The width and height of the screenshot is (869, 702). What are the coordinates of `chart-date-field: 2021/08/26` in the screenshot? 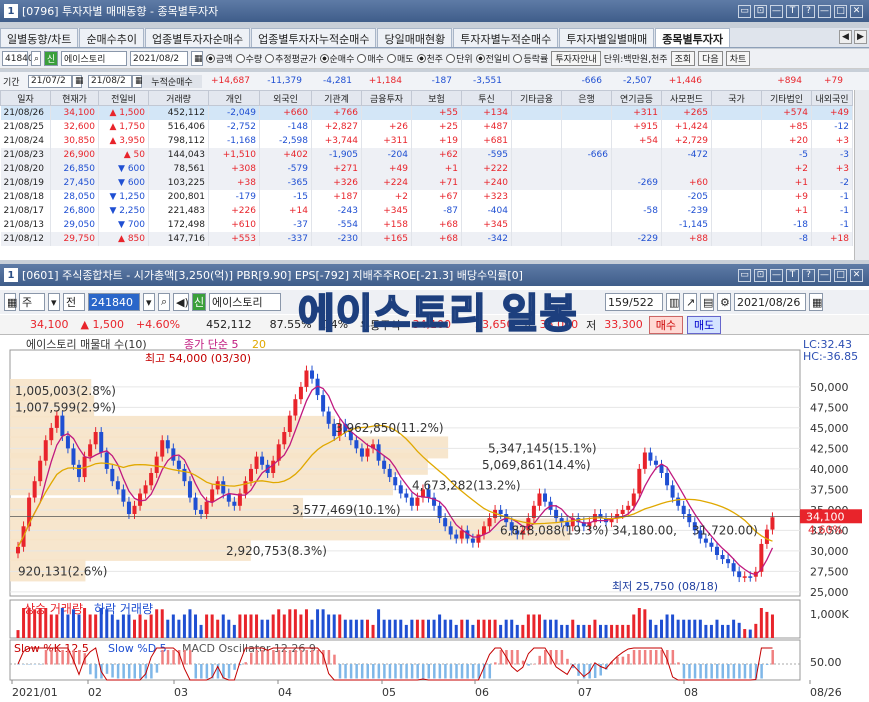 It's located at (770, 302).